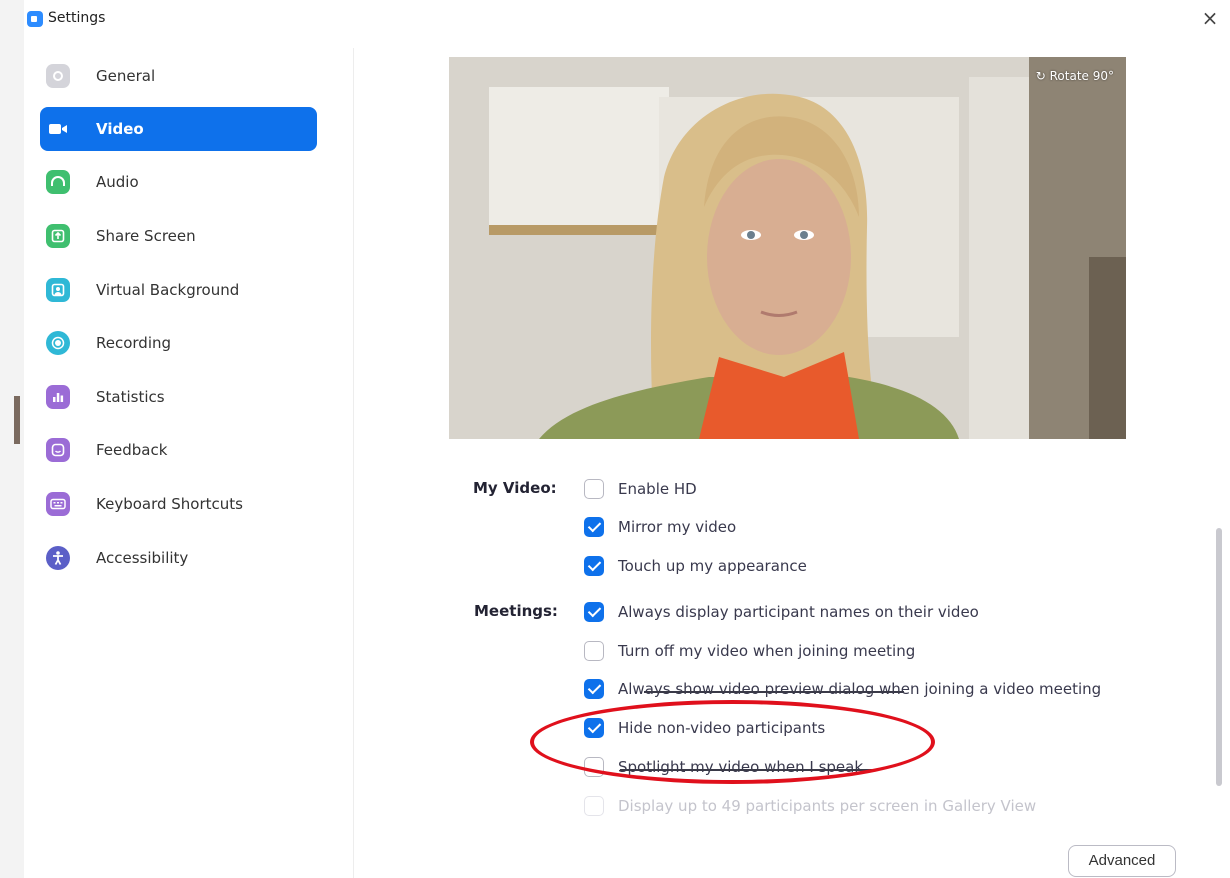 This screenshot has height=878, width=1230. I want to click on sidebar-item-keyboard-shortcuts: Keyboard Shortcuts, so click(178, 504).